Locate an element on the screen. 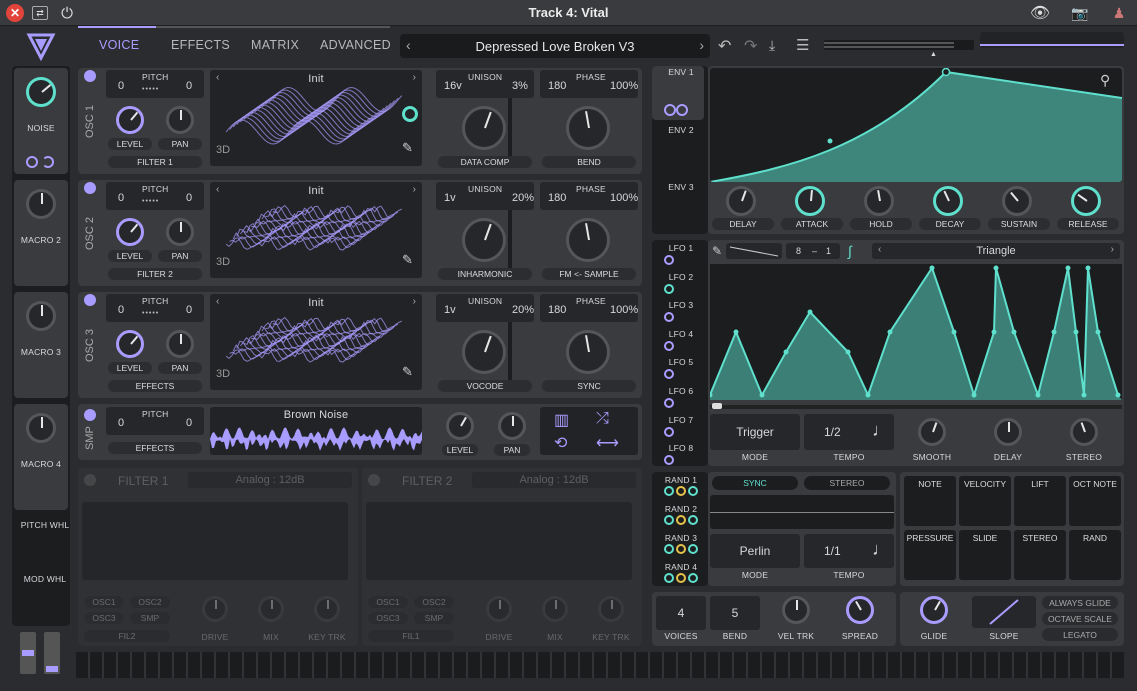 This screenshot has width=1137, height=691. lfo-tab-1: LFO 1 is located at coordinates (681, 248).